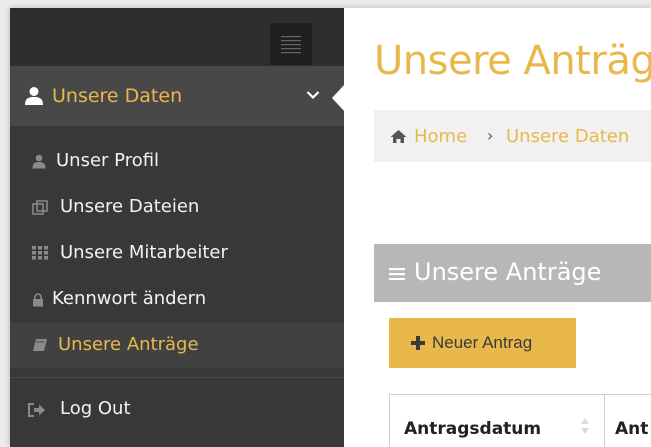  I want to click on column-header-label: Ant, so click(632, 429).